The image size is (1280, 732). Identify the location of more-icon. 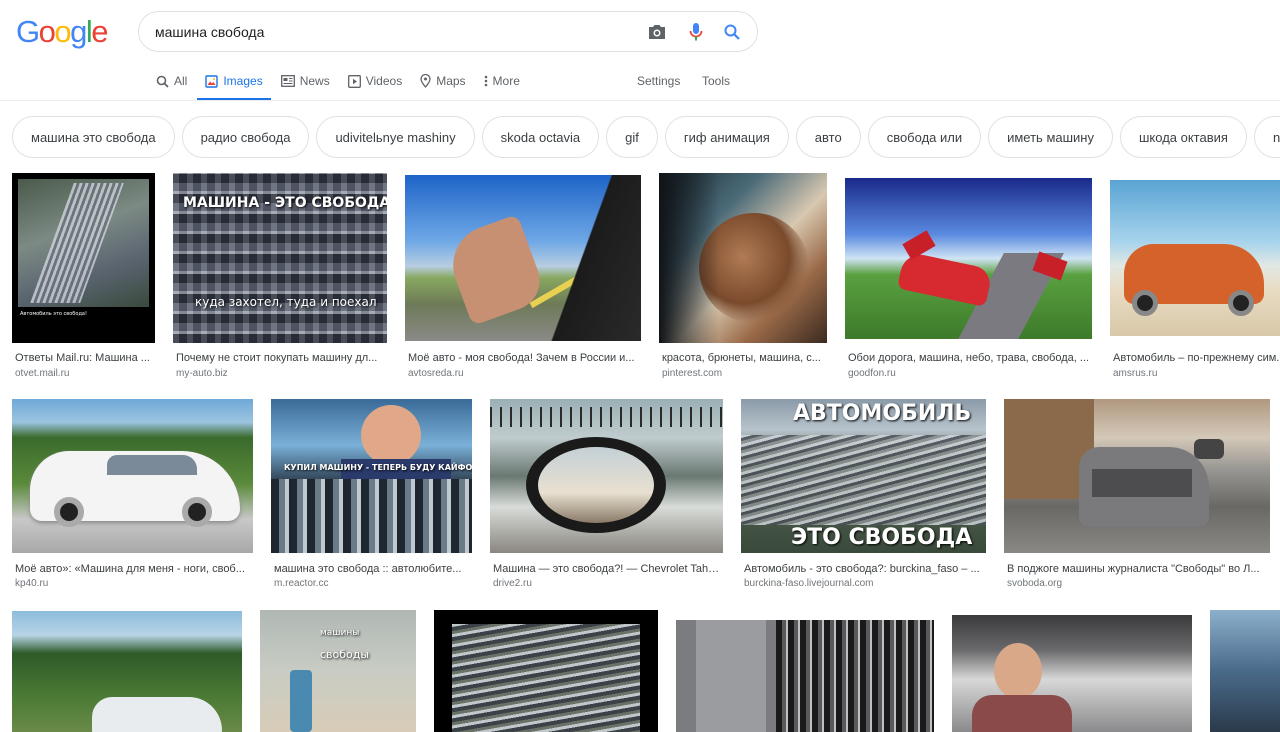
(485, 81).